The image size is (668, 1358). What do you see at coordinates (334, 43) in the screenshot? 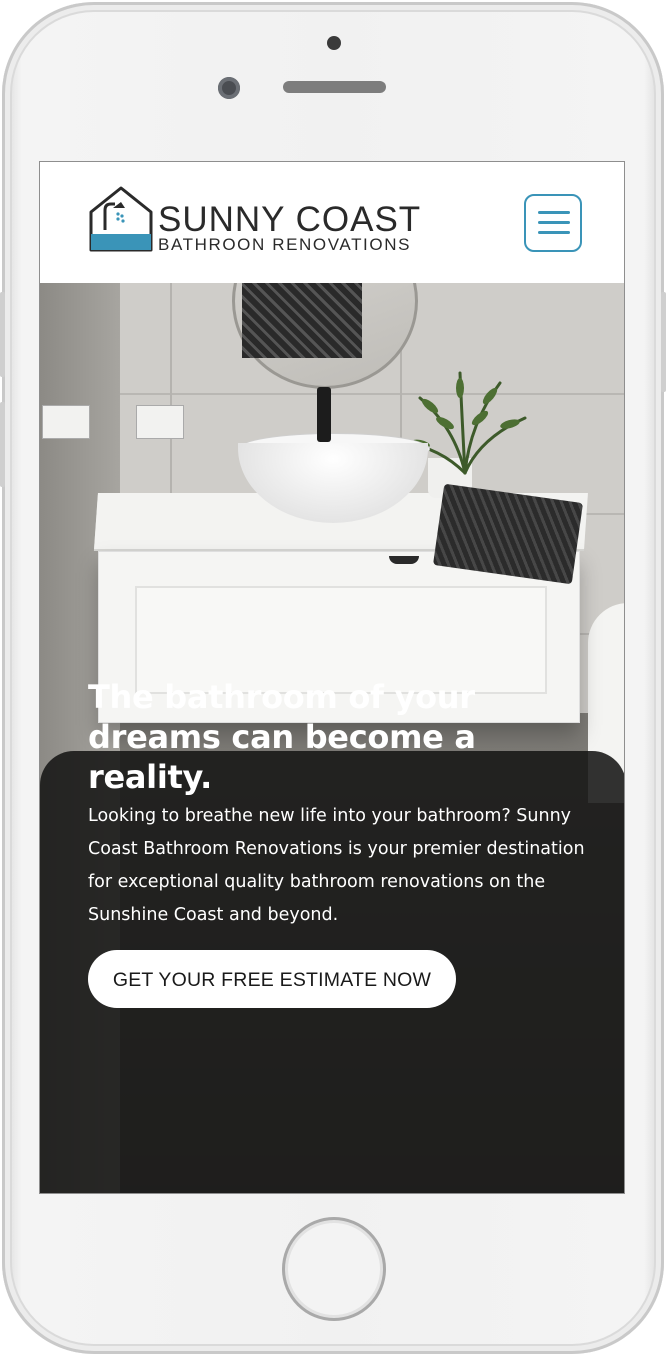
I see `proximity-sensor` at bounding box center [334, 43].